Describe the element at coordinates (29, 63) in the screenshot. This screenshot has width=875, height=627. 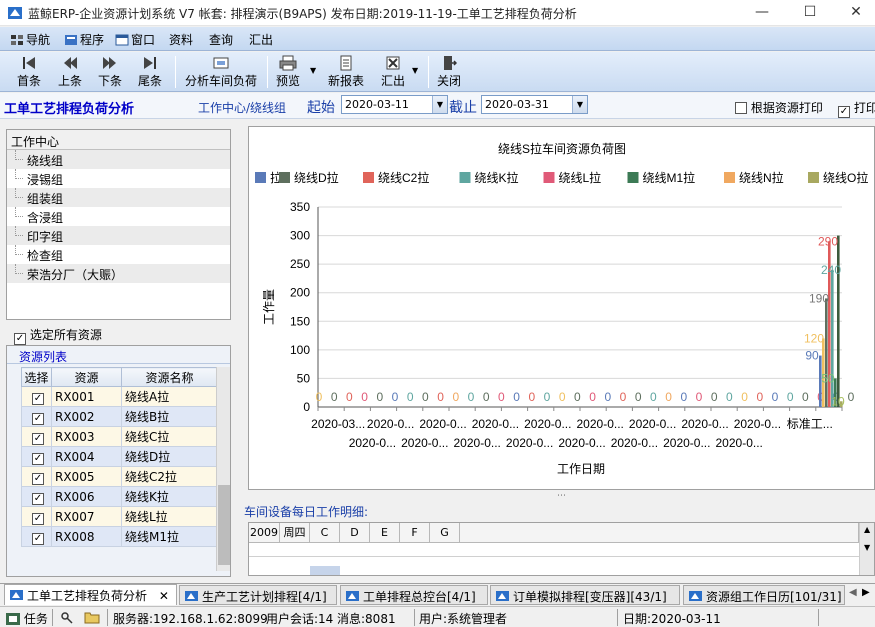
I see `first-icon` at that location.